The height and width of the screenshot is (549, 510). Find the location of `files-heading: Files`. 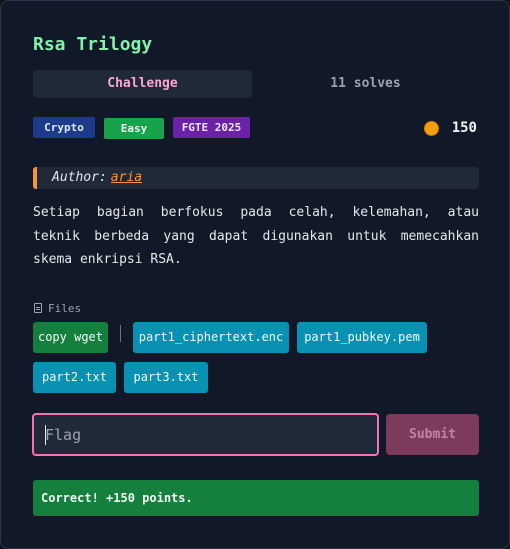

files-heading: Files is located at coordinates (57, 308).